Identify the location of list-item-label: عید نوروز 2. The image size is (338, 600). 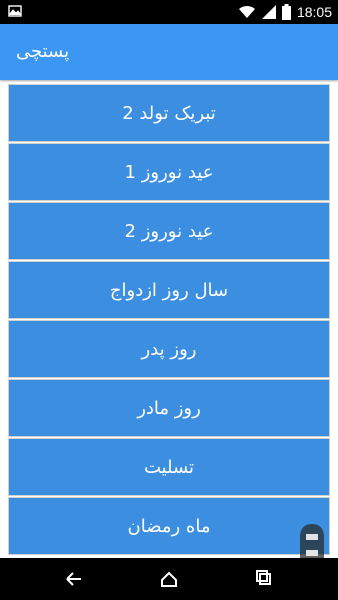
(169, 231).